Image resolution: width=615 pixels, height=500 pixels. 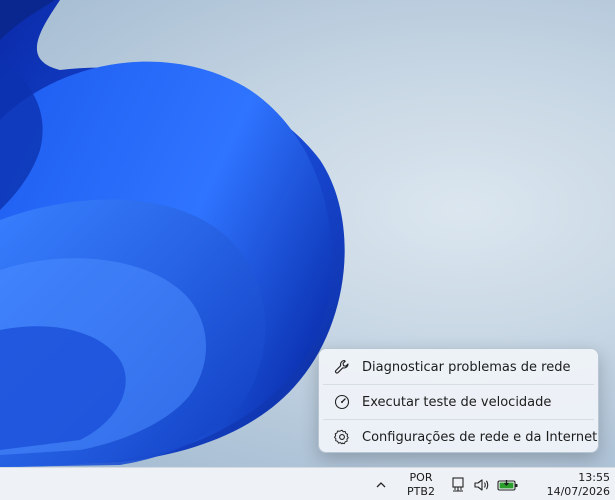 I want to click on speedometer-icon, so click(x=342, y=402).